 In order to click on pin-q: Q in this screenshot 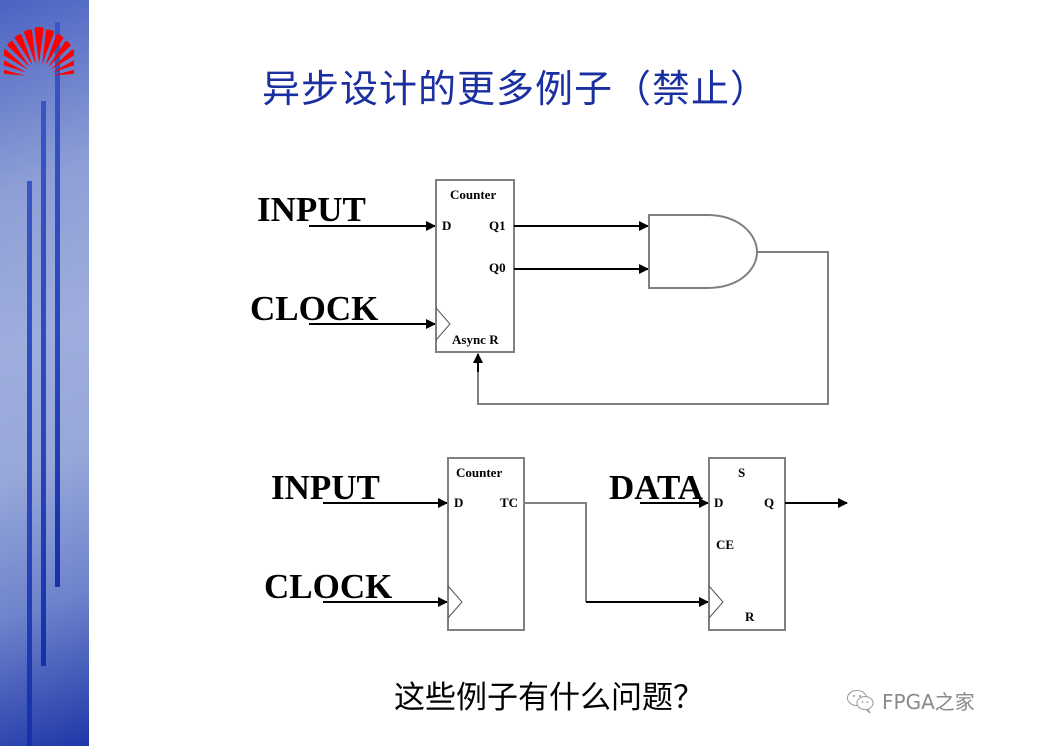, I will do `click(769, 502)`.